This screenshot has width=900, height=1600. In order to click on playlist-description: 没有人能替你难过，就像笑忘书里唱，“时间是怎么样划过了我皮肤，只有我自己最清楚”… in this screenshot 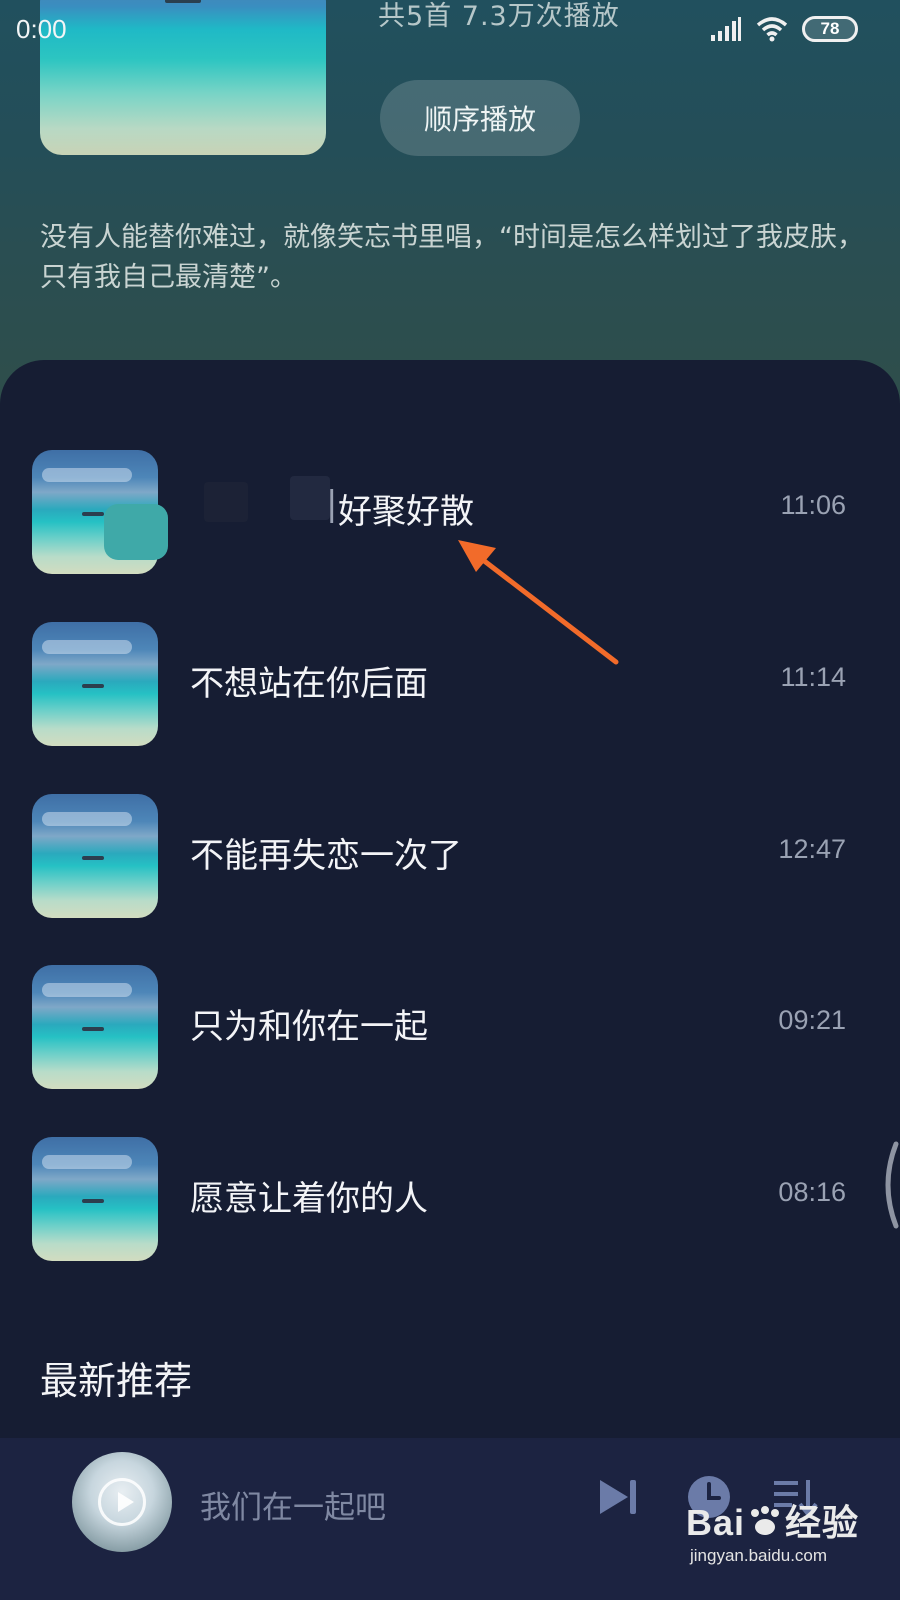, I will do `click(452, 257)`.